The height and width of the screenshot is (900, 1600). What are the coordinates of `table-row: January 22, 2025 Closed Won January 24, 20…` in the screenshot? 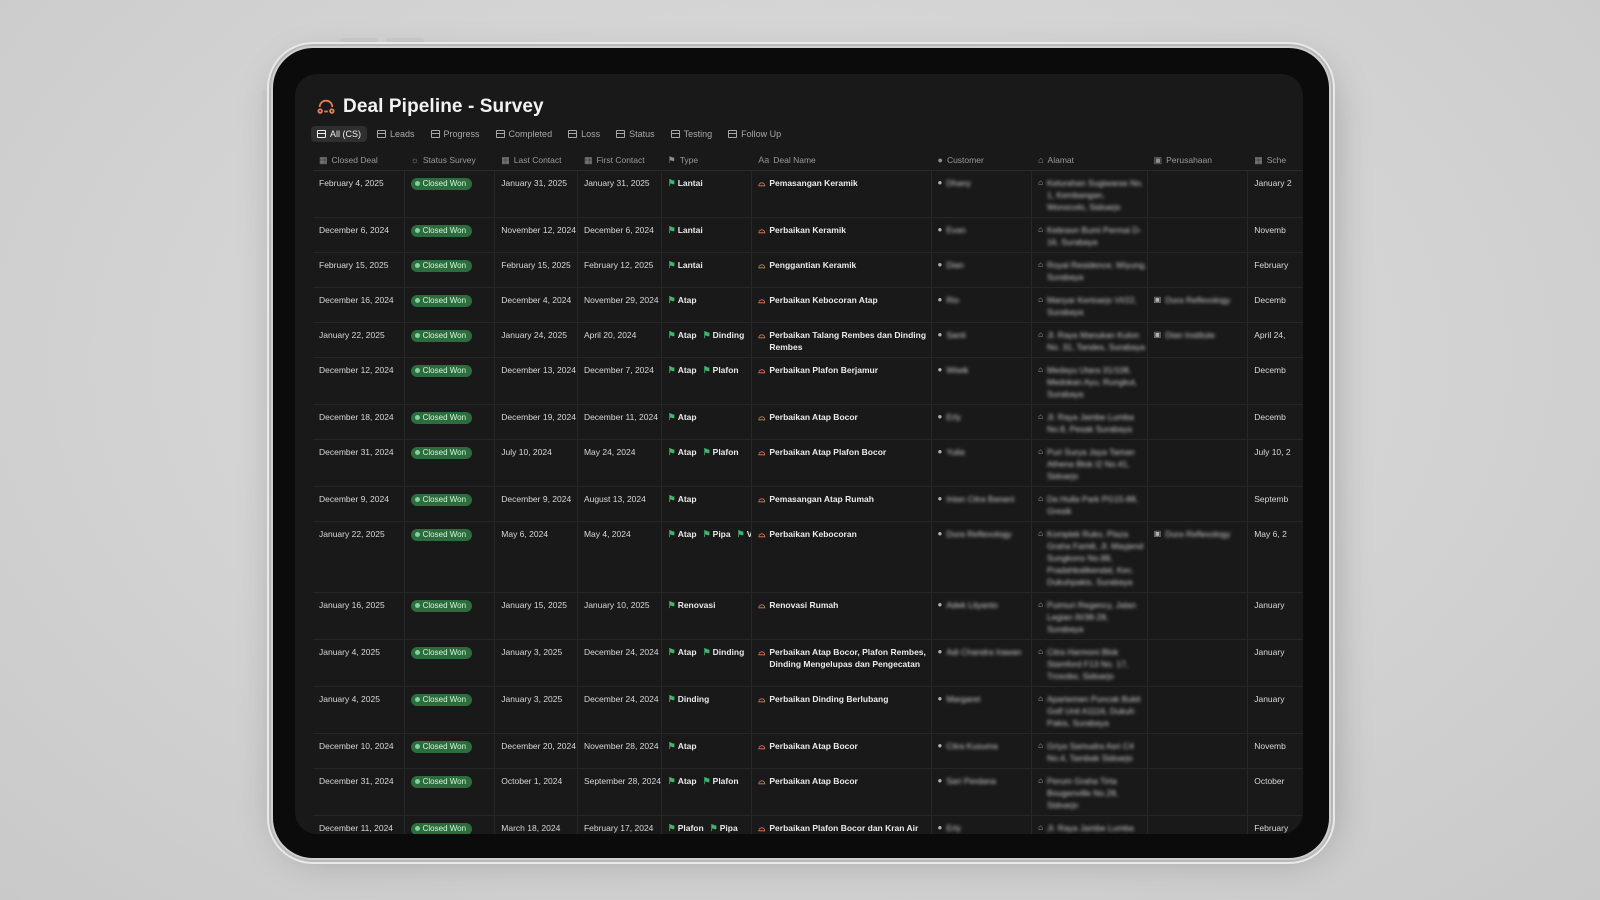 It's located at (808, 340).